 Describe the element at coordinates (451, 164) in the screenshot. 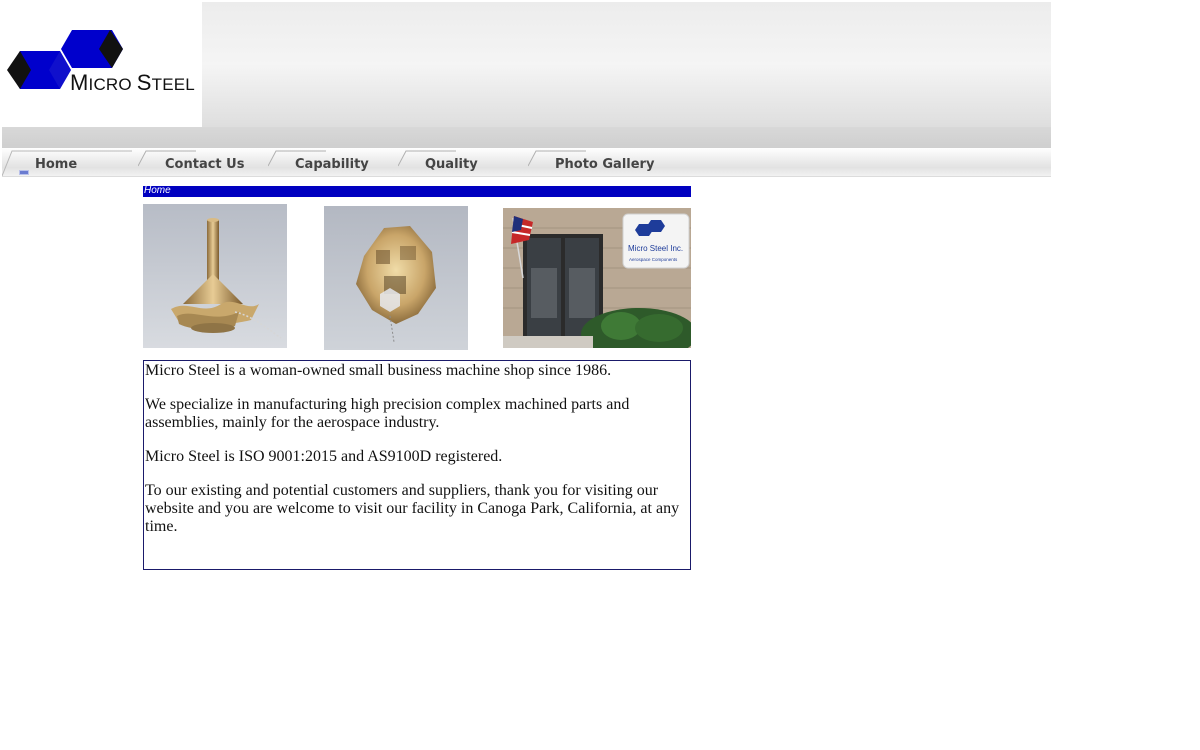

I see `nav-label: Quality` at that location.